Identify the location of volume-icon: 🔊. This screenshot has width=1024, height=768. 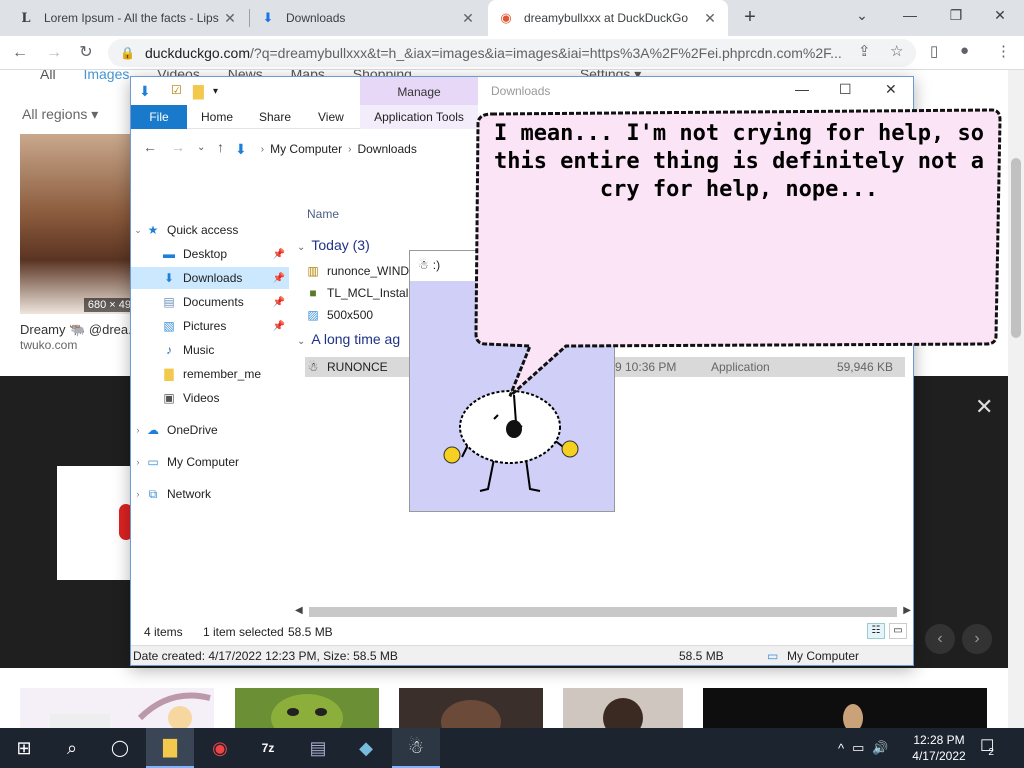
(880, 748).